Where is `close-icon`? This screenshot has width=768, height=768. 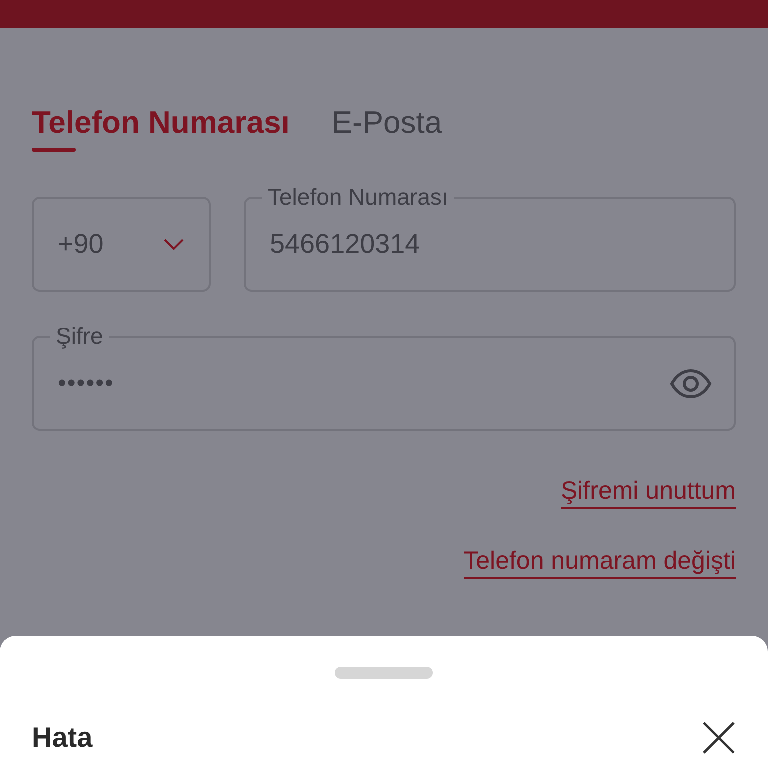
close-icon is located at coordinates (719, 738).